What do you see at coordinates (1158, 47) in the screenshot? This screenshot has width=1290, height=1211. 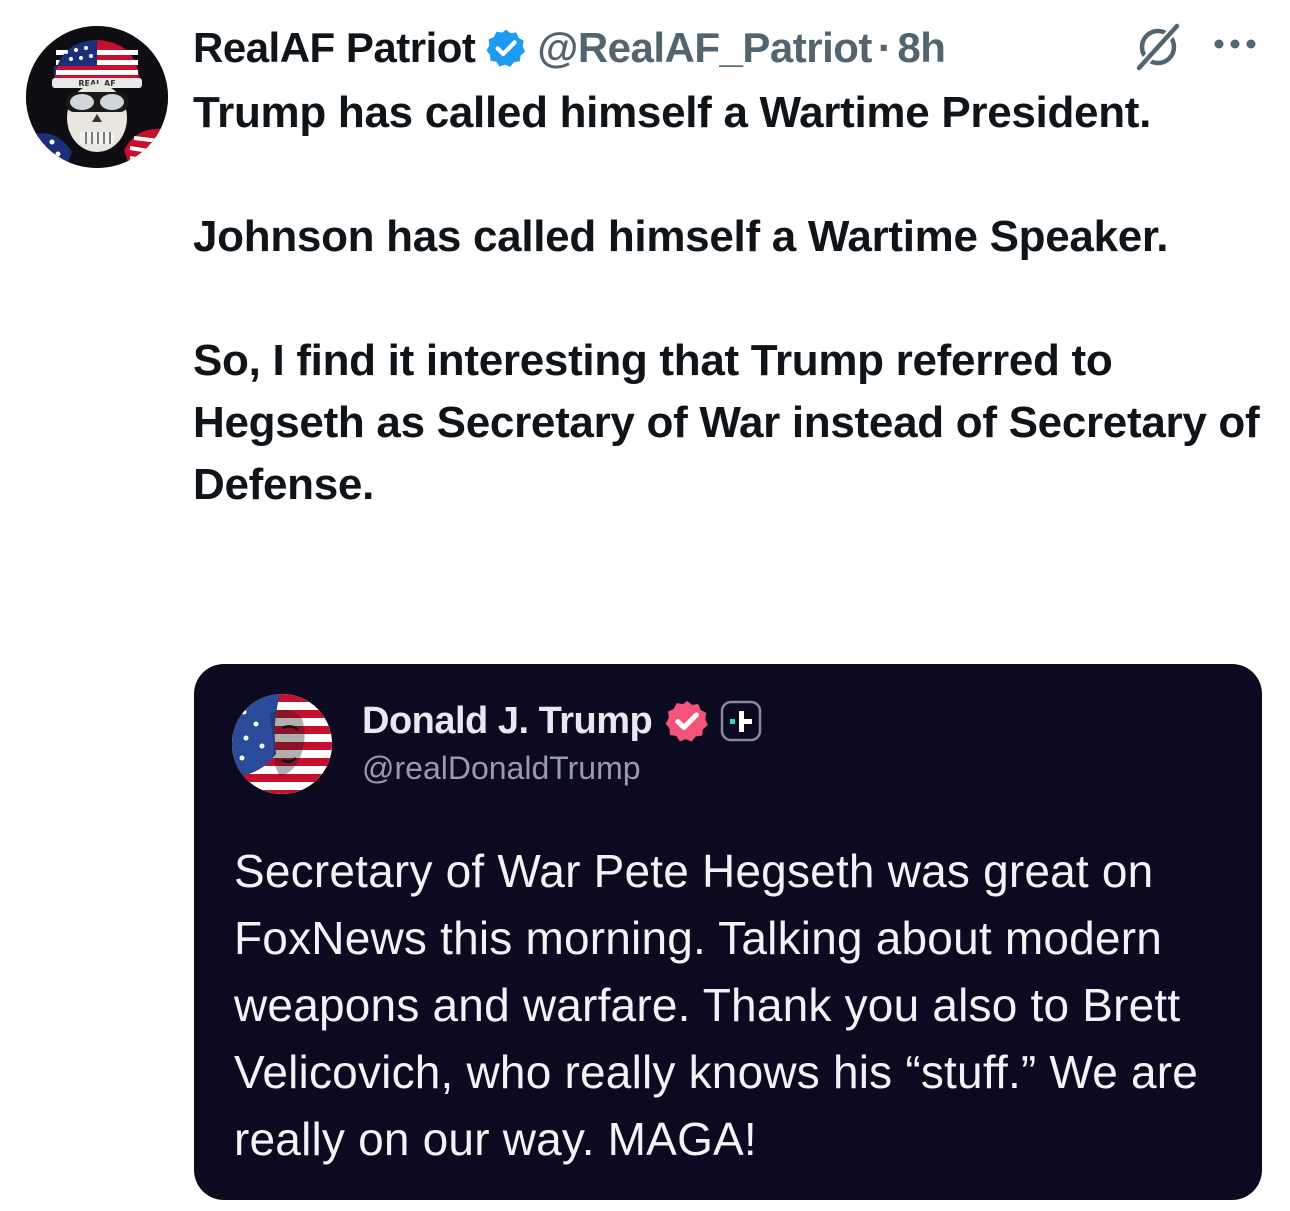 I see `grok-icon` at bounding box center [1158, 47].